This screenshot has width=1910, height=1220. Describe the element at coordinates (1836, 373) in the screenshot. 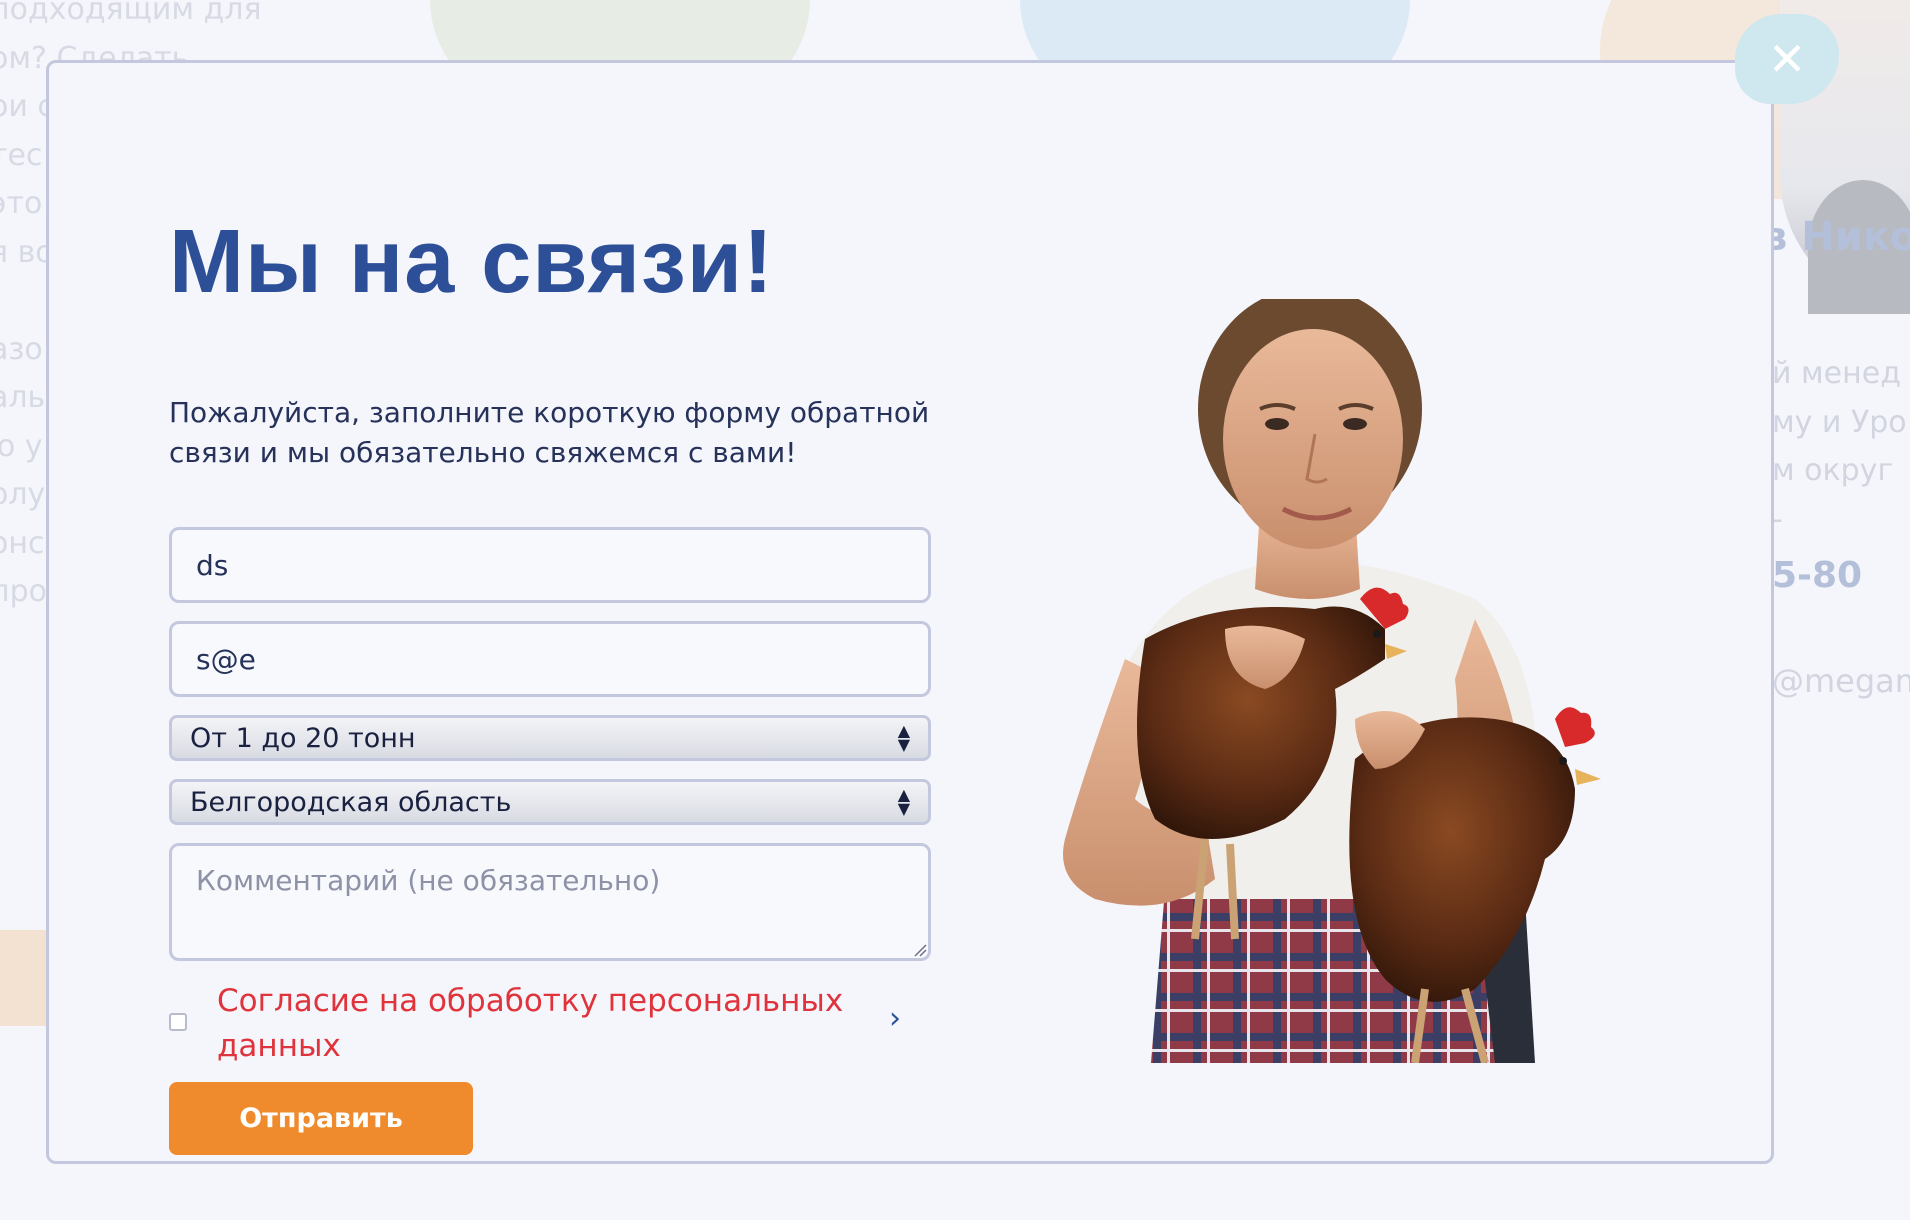

I see `bg-right-line: й менед` at that location.